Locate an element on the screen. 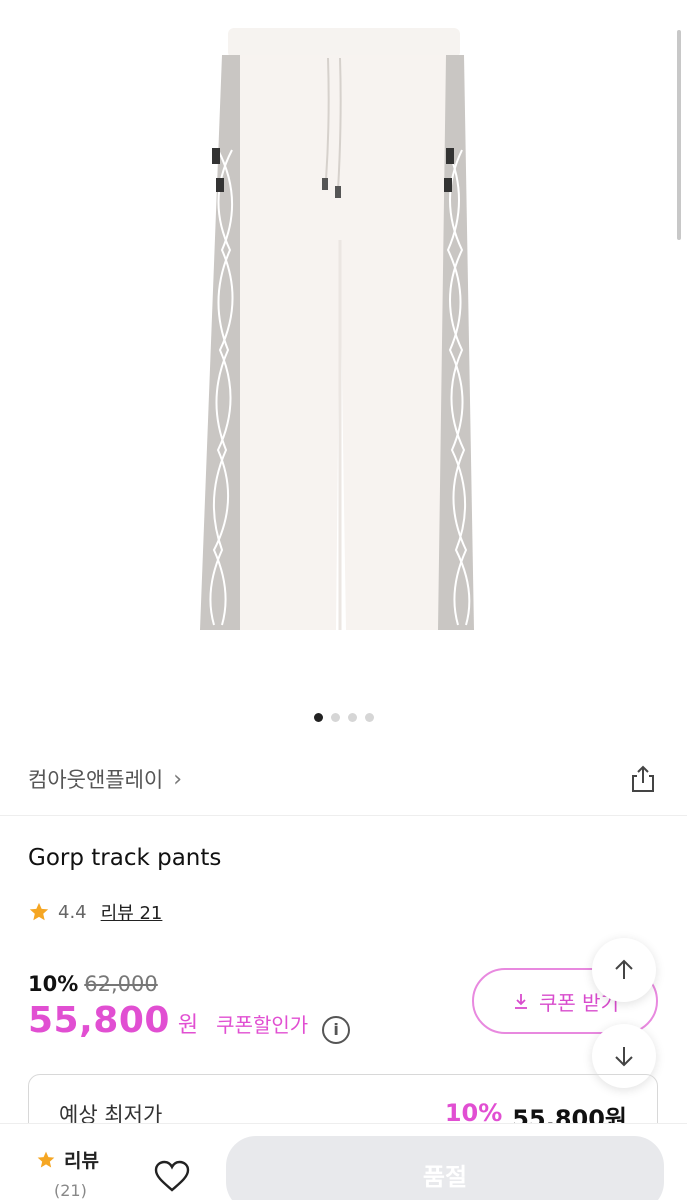  wishlist-button is located at coordinates (172, 1176).